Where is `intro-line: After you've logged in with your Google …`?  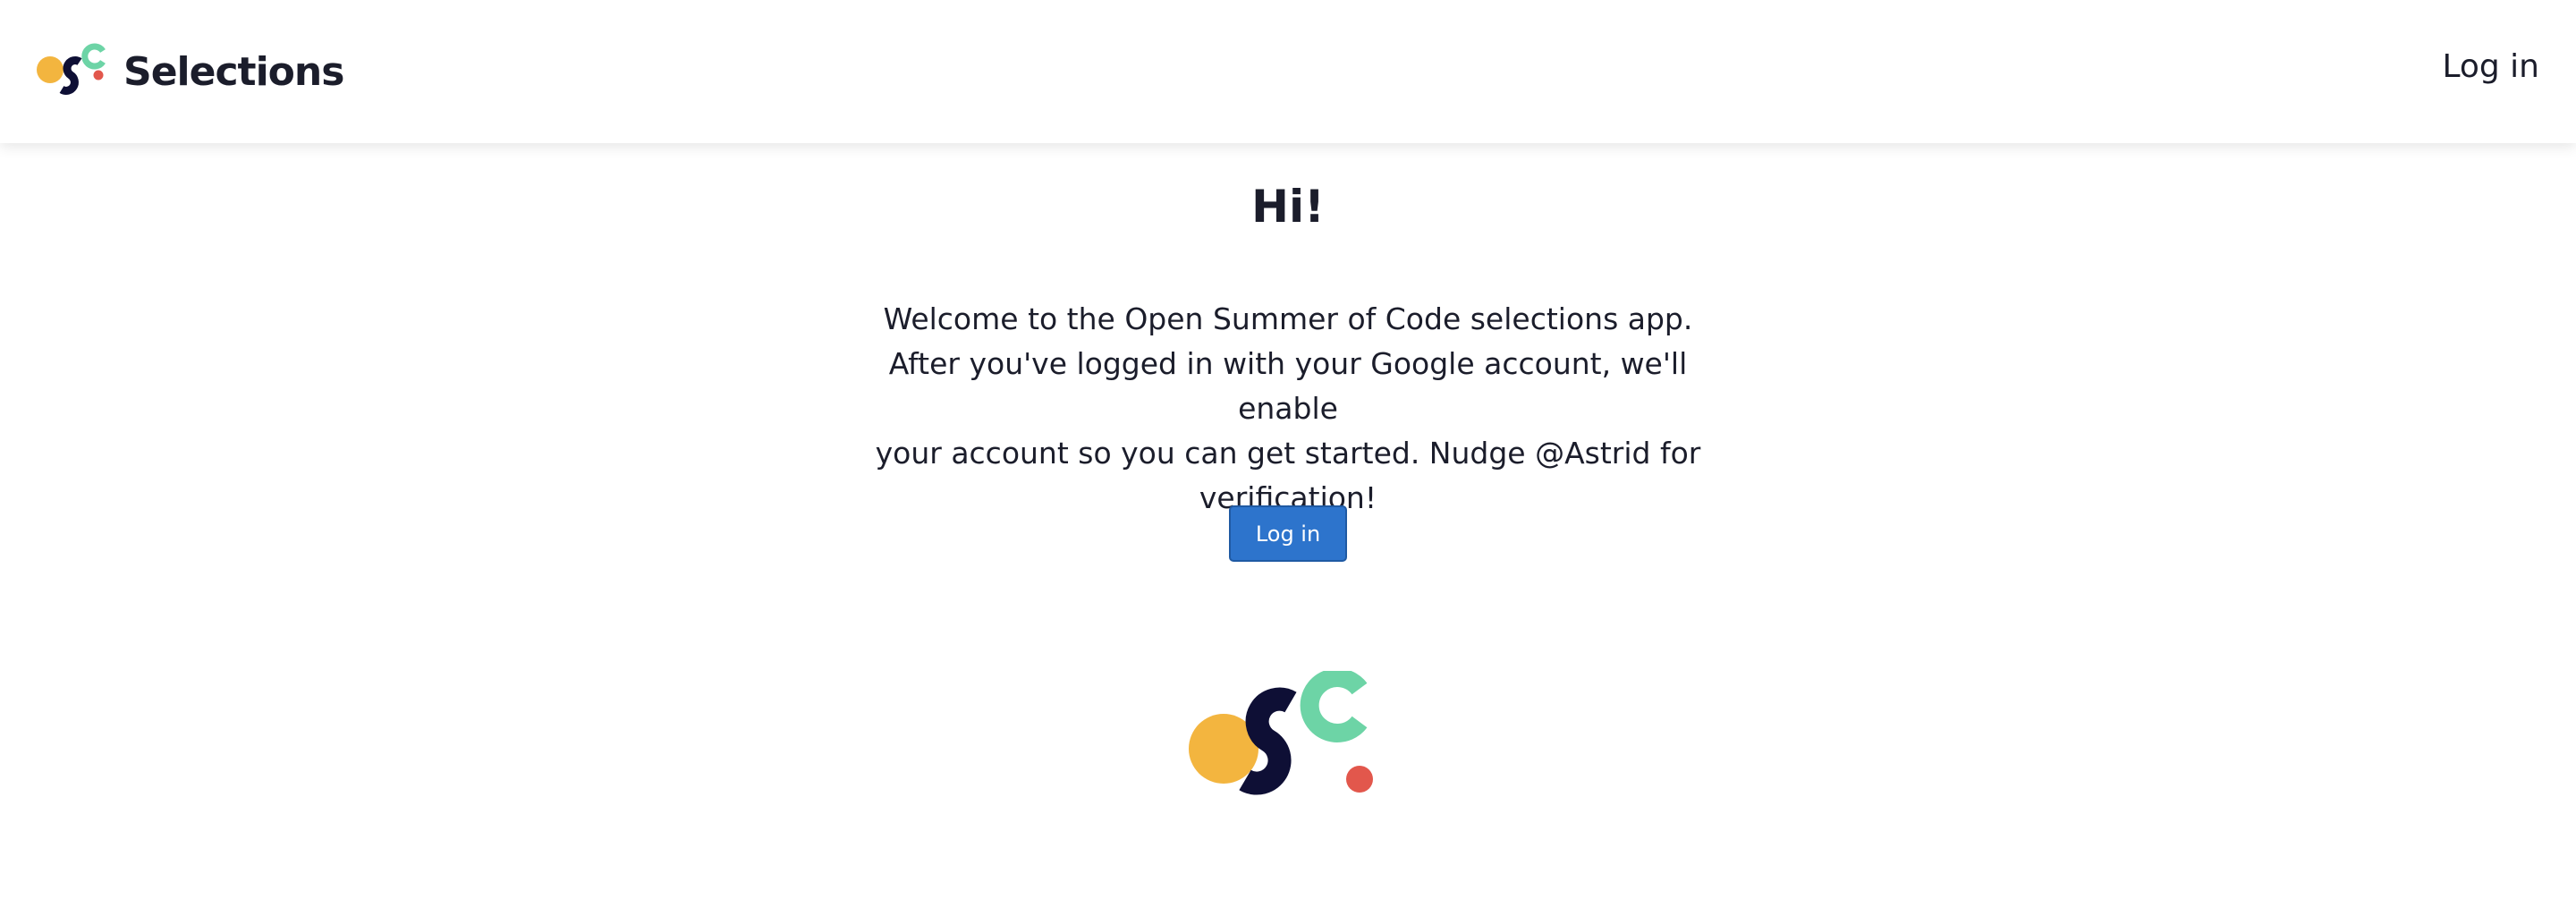 intro-line: After you've logged in with your Google … is located at coordinates (1288, 386).